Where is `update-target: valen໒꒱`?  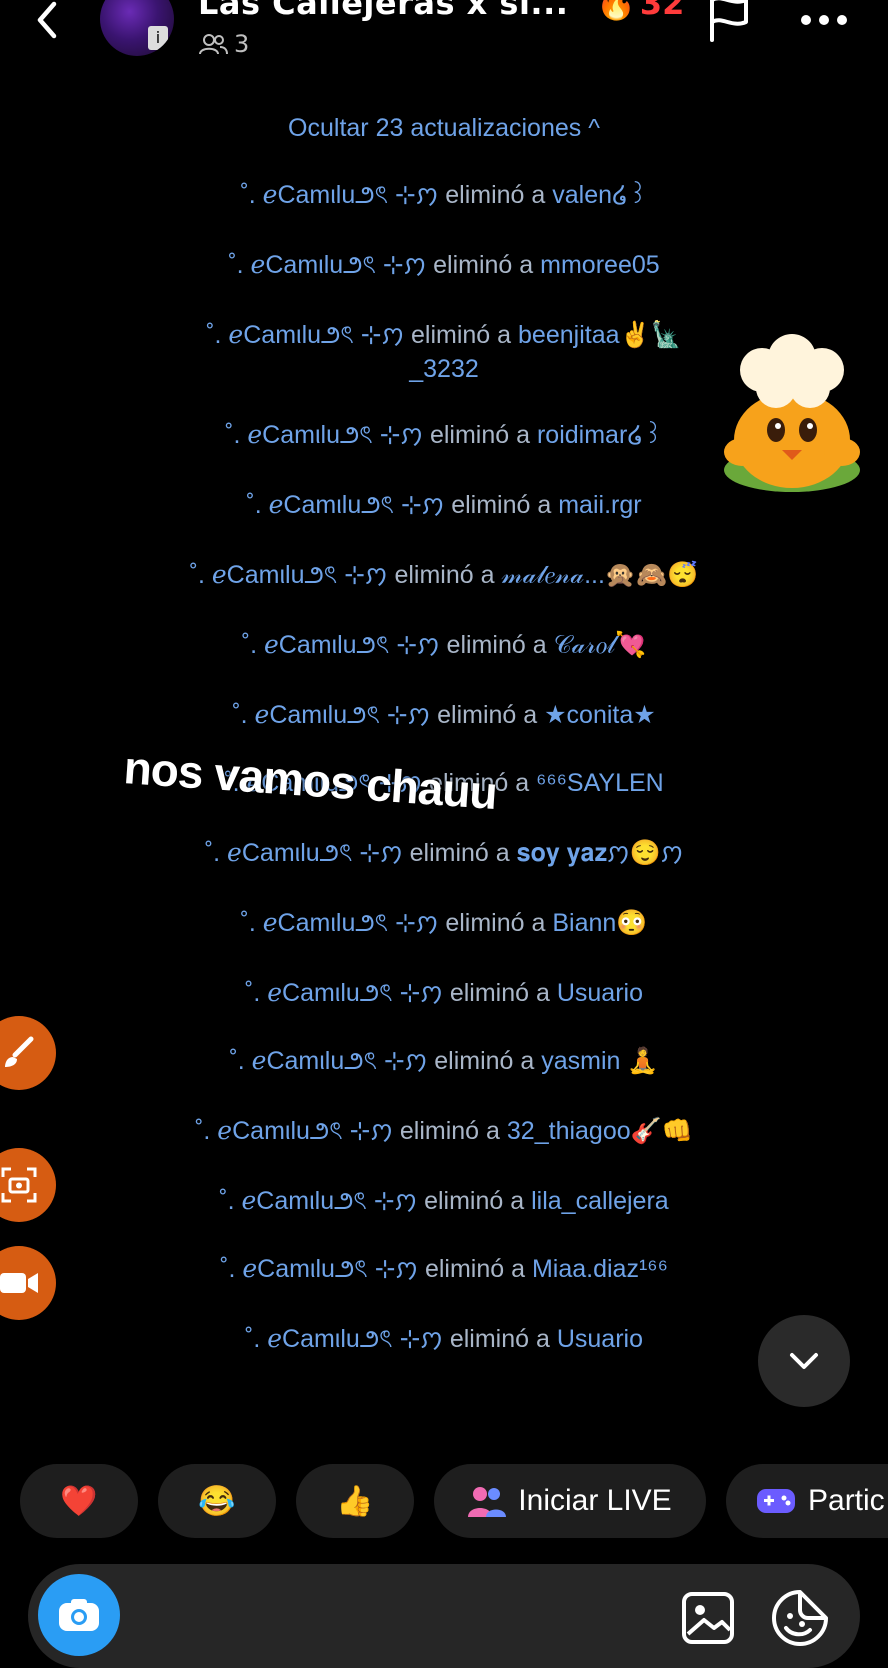
update-target: valen໒꒱ is located at coordinates (599, 195).